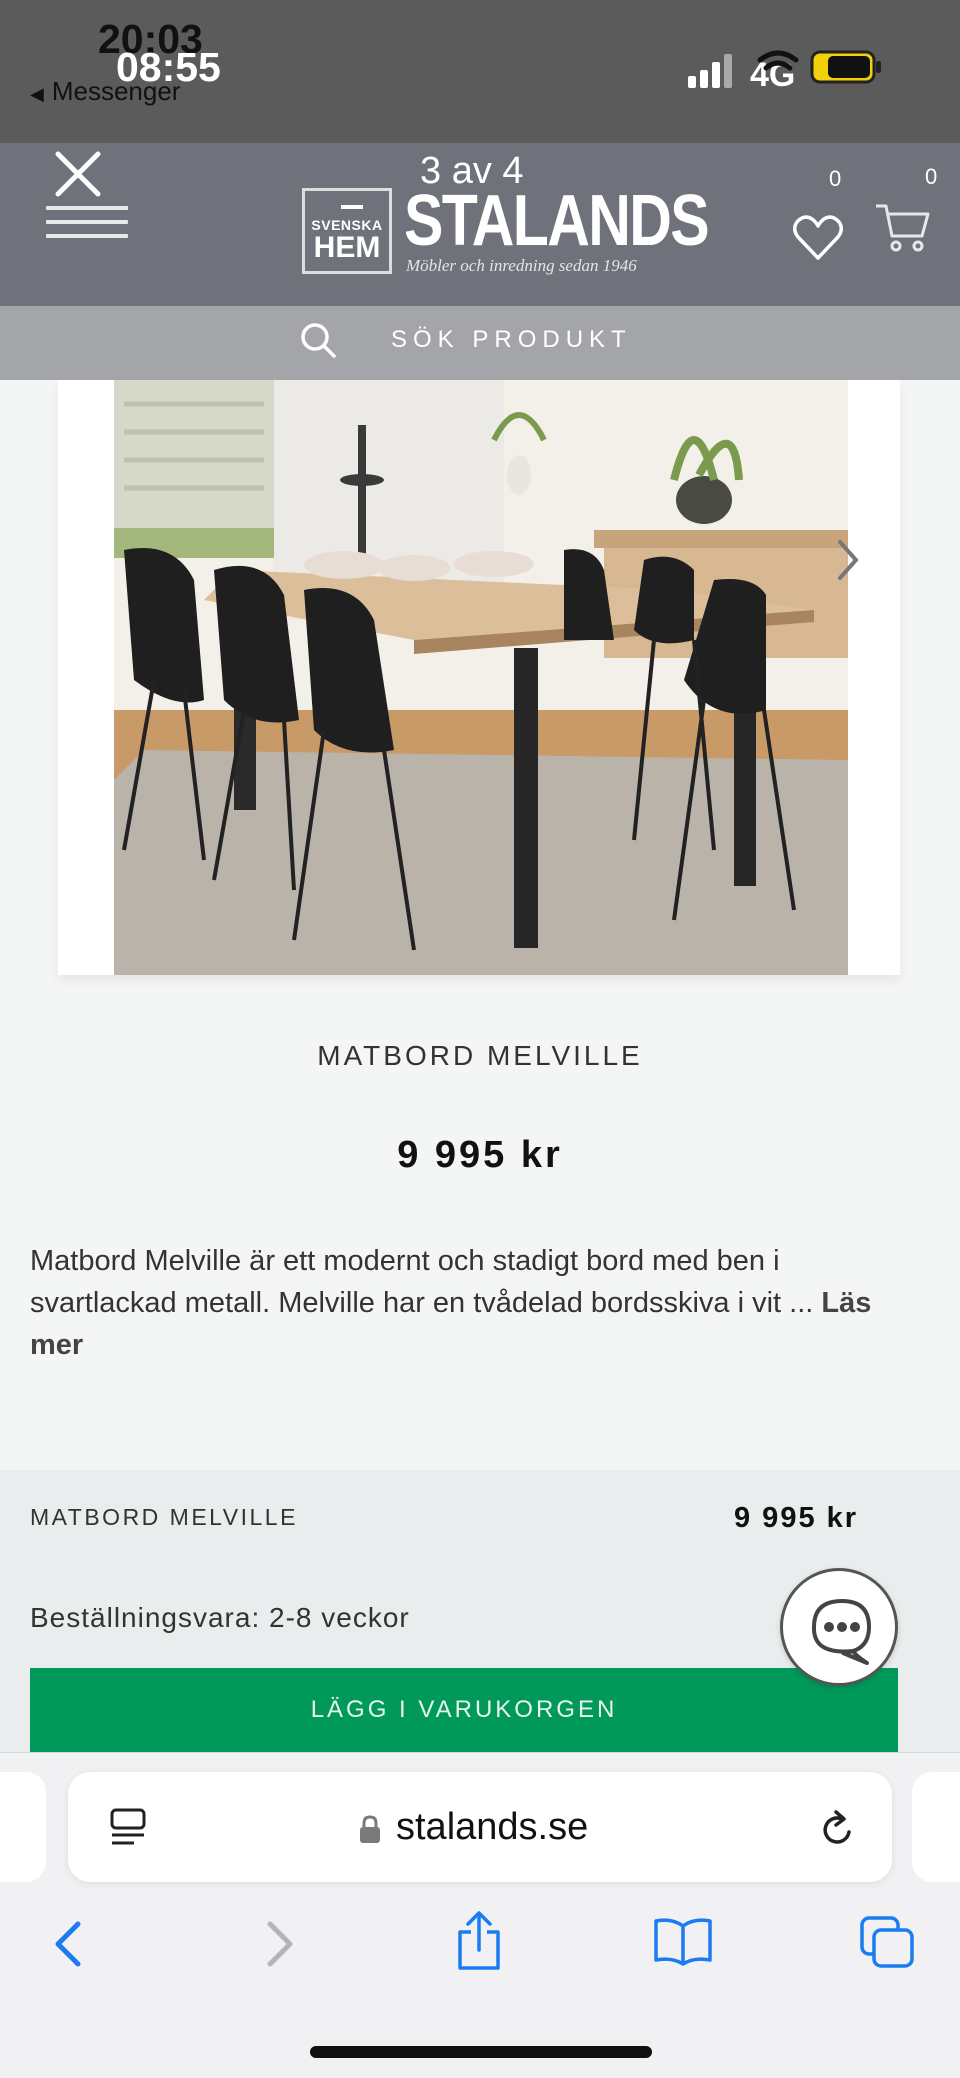  Describe the element at coordinates (479, 1941) in the screenshot. I see `share-icon` at that location.